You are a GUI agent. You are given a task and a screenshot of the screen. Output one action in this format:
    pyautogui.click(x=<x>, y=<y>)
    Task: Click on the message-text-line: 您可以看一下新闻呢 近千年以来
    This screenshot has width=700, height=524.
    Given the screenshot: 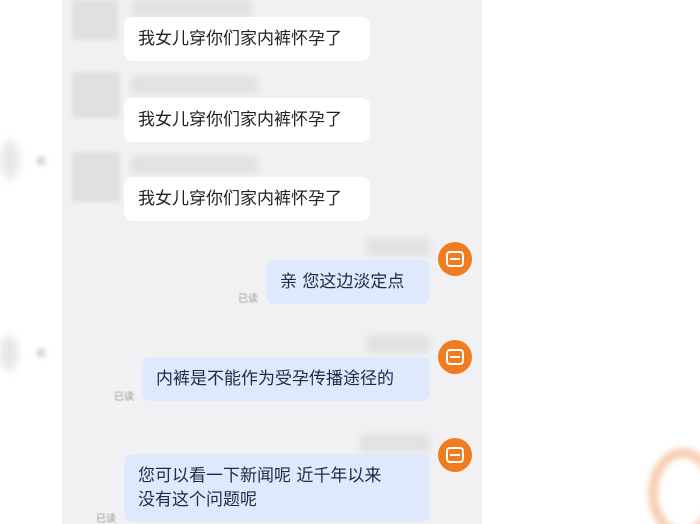 What is the action you would take?
    pyautogui.click(x=260, y=476)
    